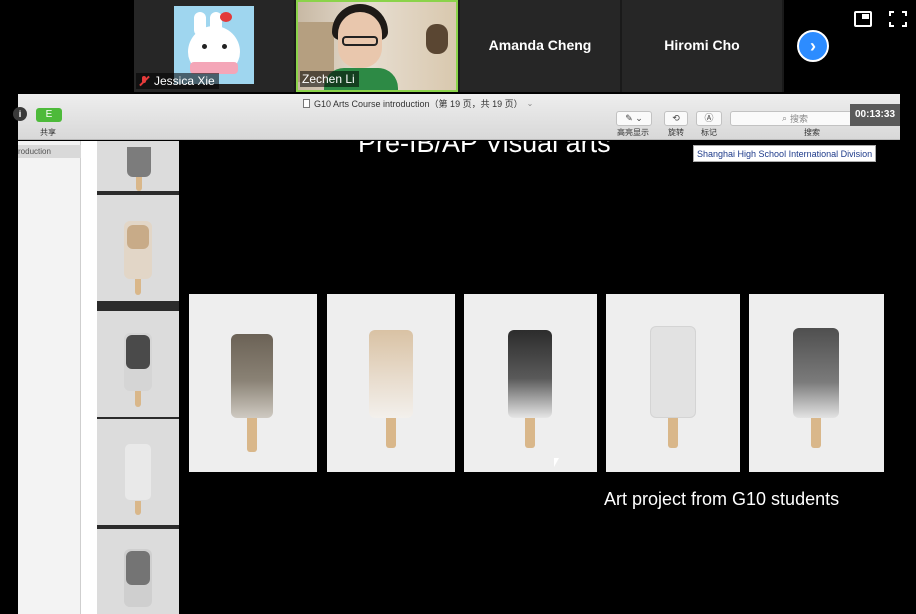 This screenshot has width=916, height=614. I want to click on info-icon: i, so click(20, 114).